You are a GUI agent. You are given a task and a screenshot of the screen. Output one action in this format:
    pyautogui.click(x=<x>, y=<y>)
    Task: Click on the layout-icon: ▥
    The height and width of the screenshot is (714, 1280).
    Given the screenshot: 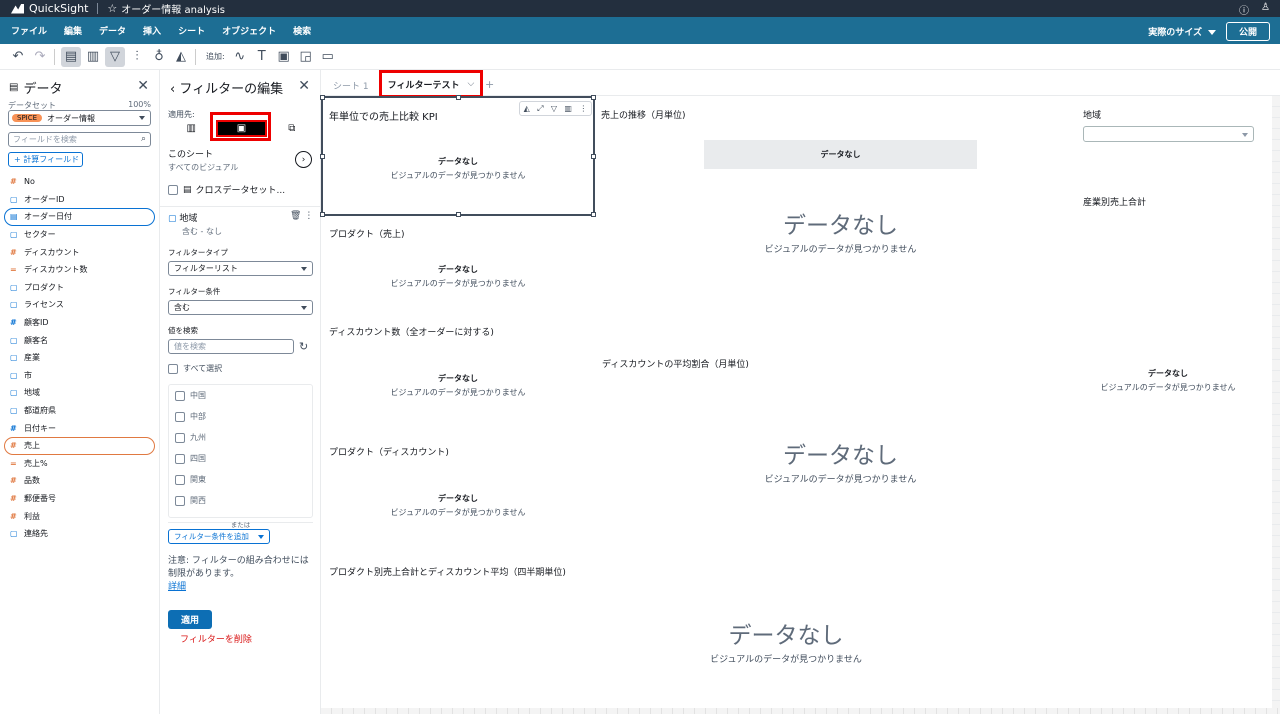 What is the action you would take?
    pyautogui.click(x=568, y=108)
    